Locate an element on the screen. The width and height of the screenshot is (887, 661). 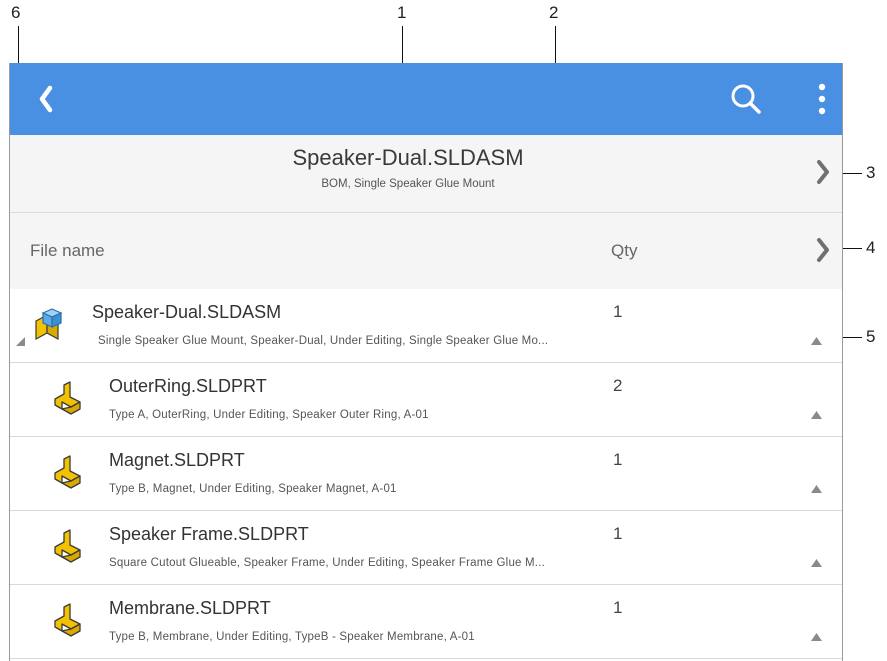
back-button is located at coordinates (48, 99).